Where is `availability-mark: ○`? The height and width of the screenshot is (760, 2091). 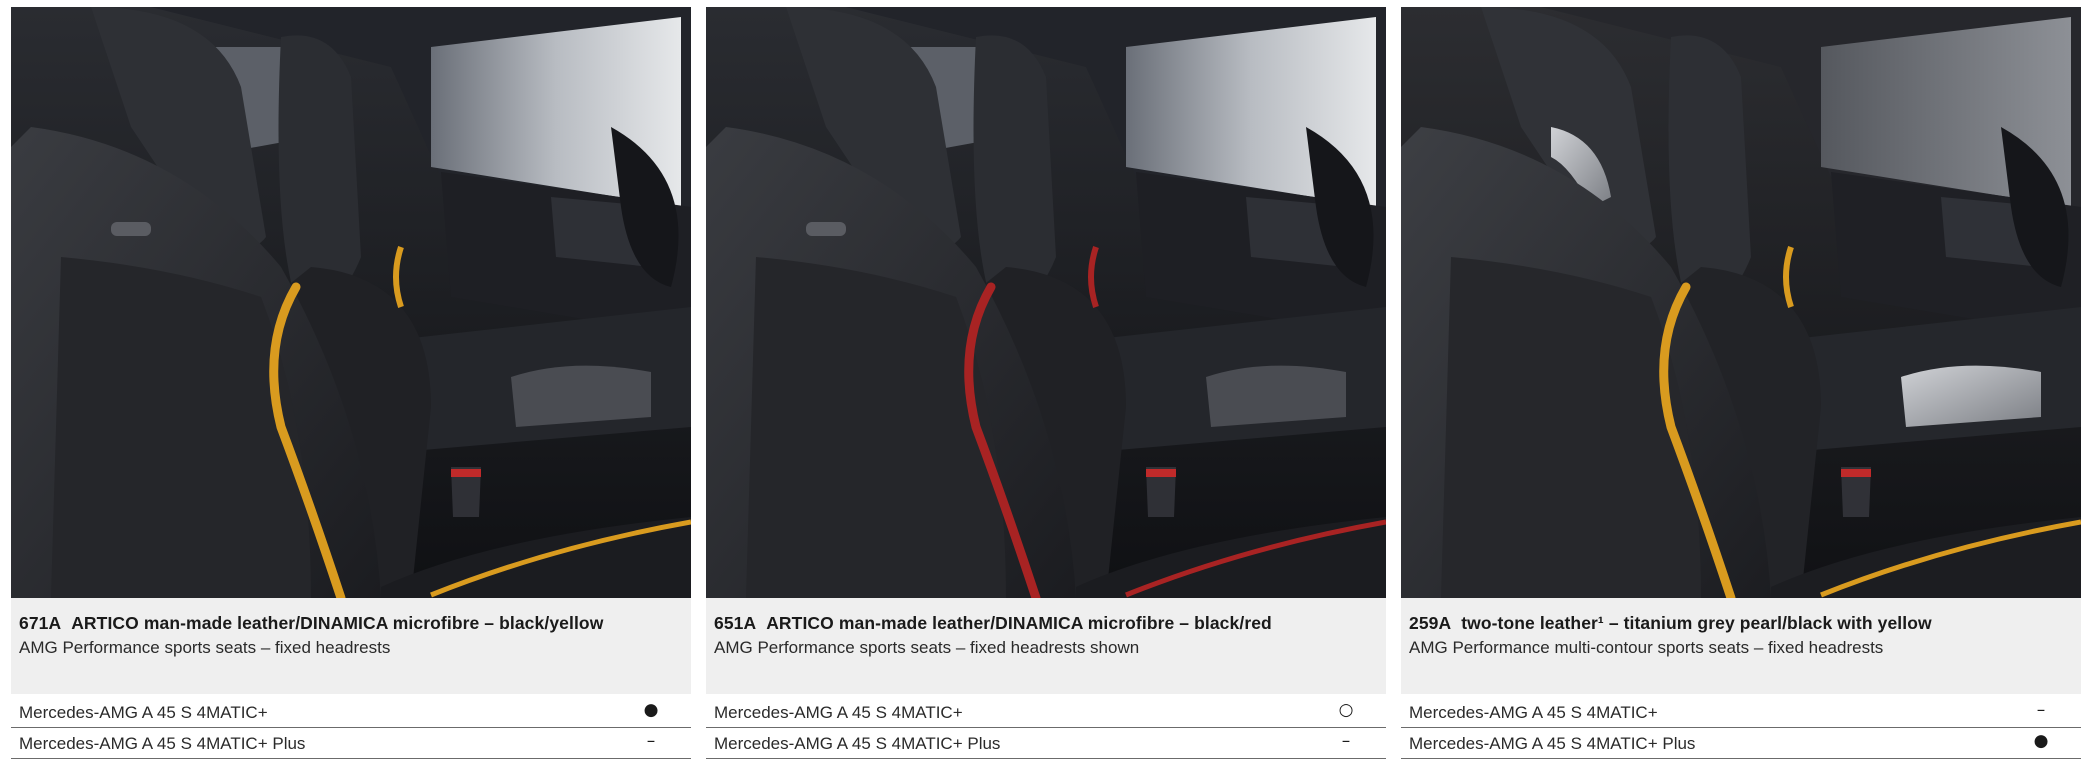
availability-mark: ○ is located at coordinates (1346, 710).